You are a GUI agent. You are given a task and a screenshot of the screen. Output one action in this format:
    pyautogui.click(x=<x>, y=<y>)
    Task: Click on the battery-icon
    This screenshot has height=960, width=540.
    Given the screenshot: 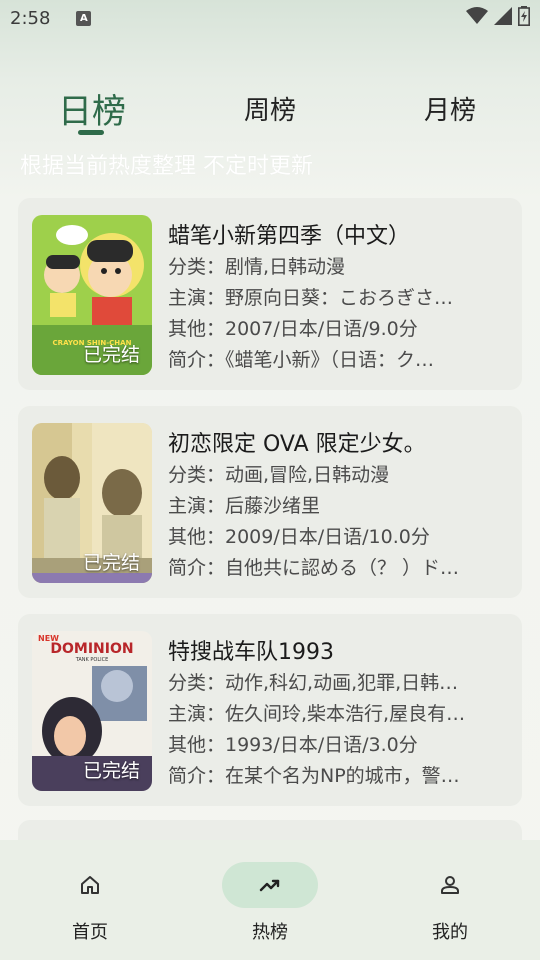 What is the action you would take?
    pyautogui.click(x=524, y=16)
    